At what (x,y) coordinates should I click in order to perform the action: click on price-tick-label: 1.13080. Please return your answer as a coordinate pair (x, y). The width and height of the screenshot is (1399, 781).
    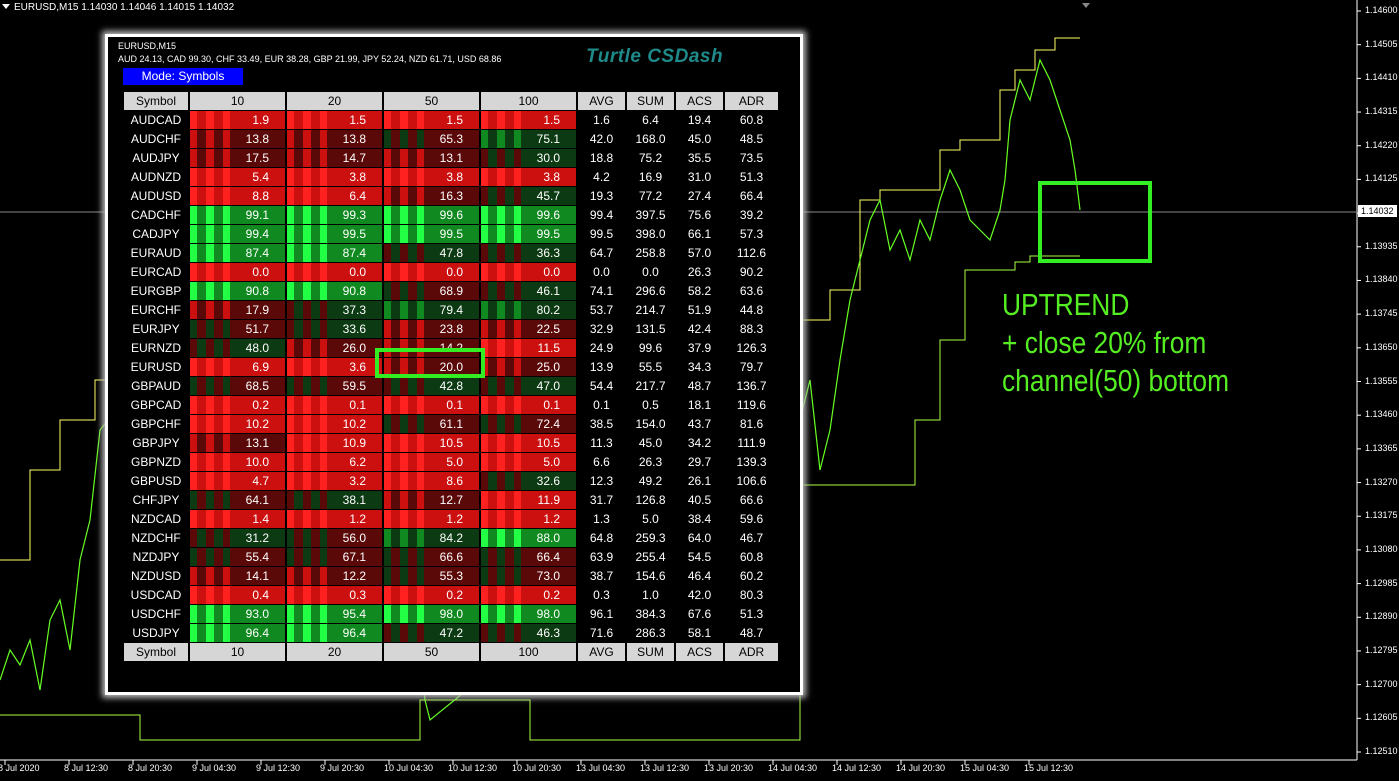
    Looking at the image, I should click on (1381, 548).